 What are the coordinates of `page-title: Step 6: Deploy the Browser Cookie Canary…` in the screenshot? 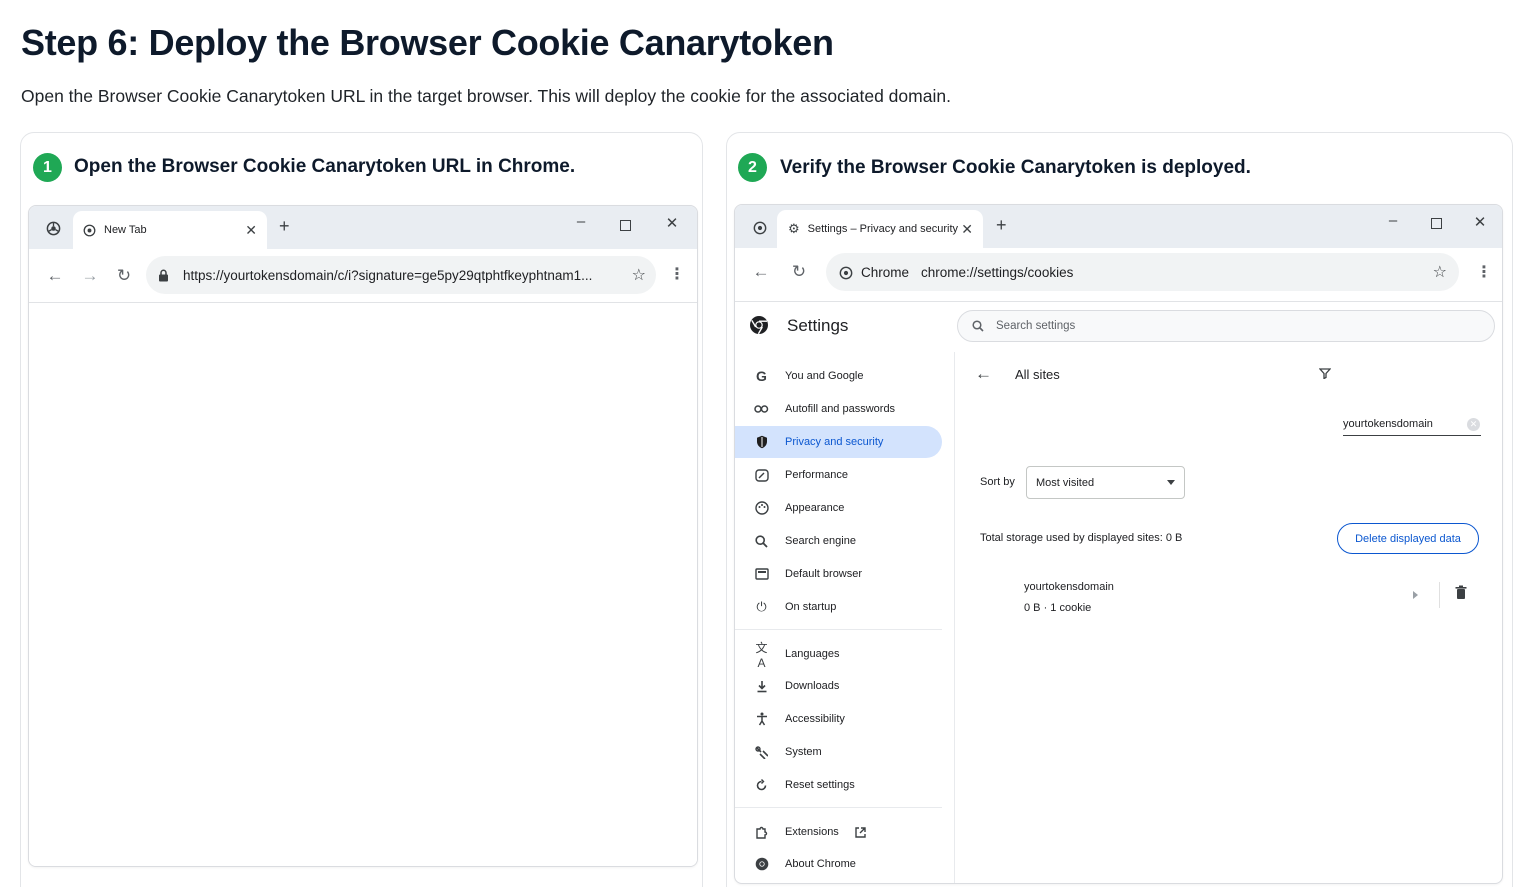 It's located at (427, 42).